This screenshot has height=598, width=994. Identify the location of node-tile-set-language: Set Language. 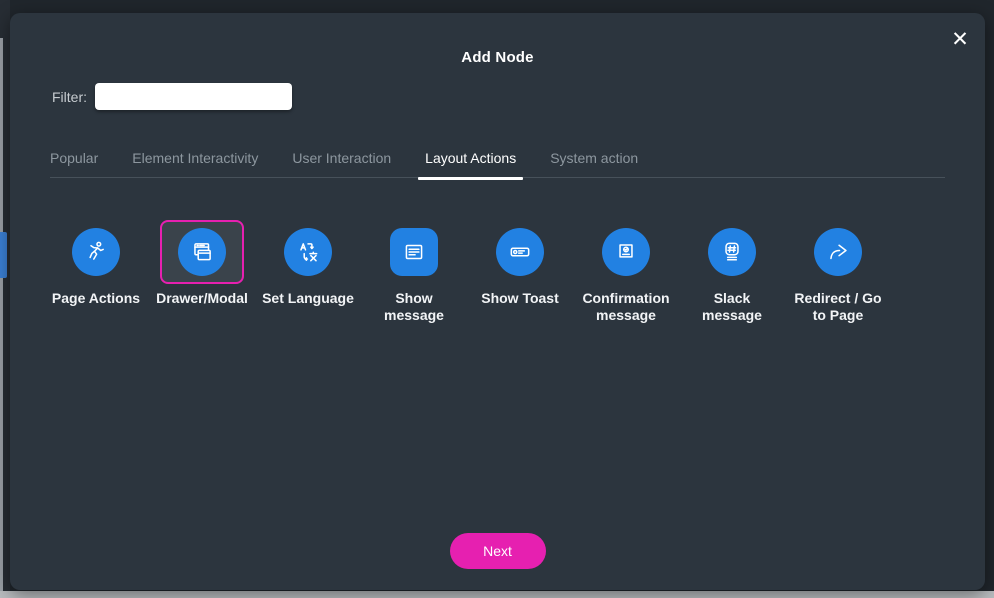
(308, 271).